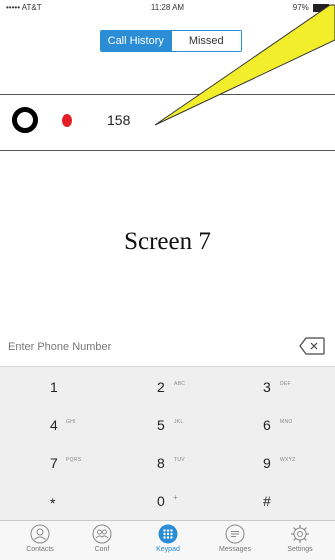  Describe the element at coordinates (279, 499) in the screenshot. I see `key-hash: #` at that location.